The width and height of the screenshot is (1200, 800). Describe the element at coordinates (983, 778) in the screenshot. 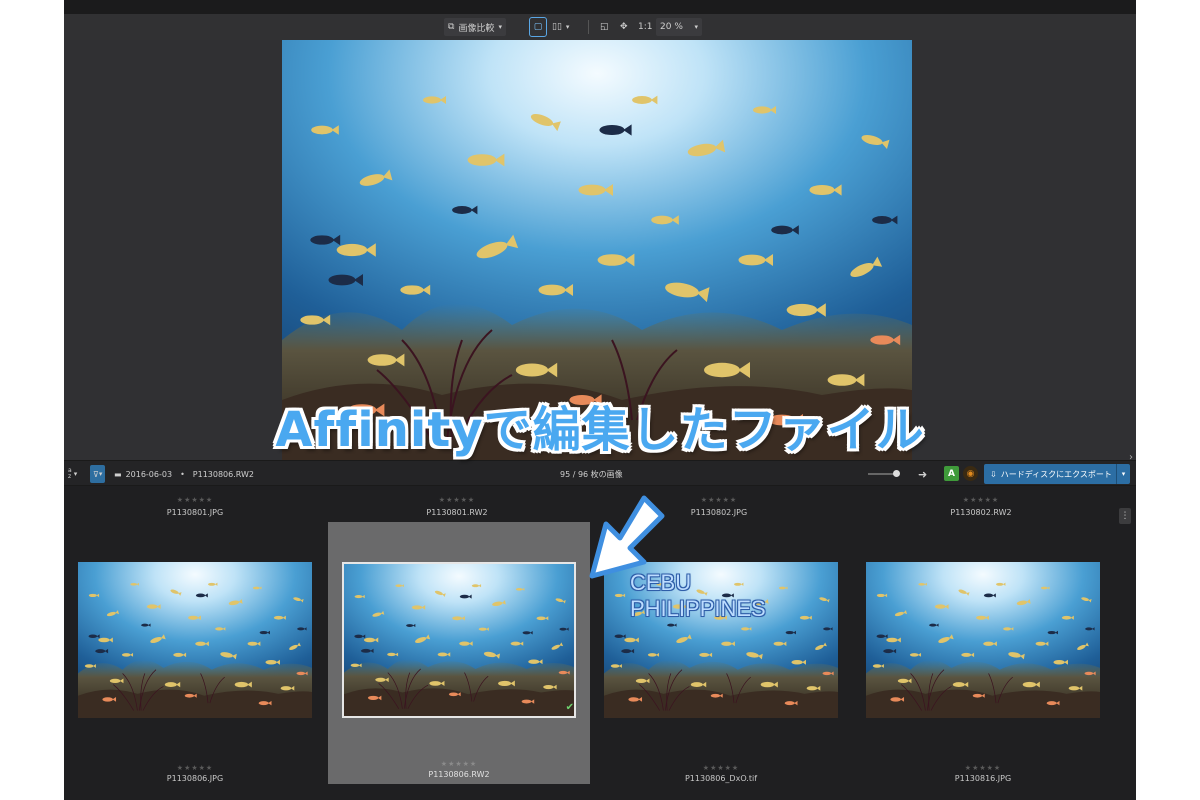

I see `file-name: P1130816.JPG` at that location.